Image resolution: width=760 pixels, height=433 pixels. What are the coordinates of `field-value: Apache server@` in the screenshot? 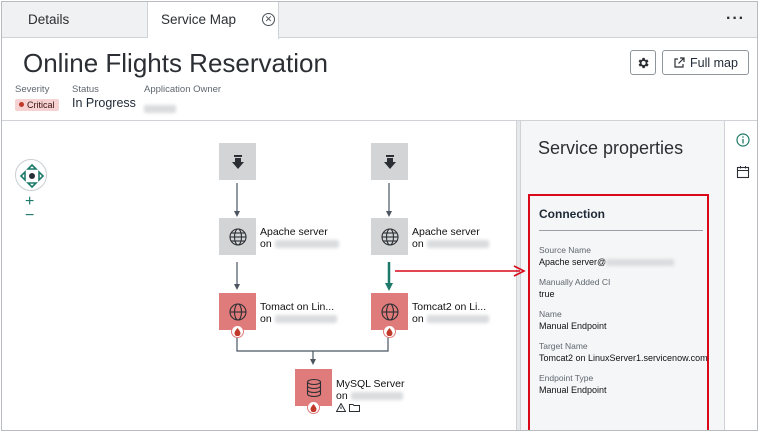 It's located at (573, 262).